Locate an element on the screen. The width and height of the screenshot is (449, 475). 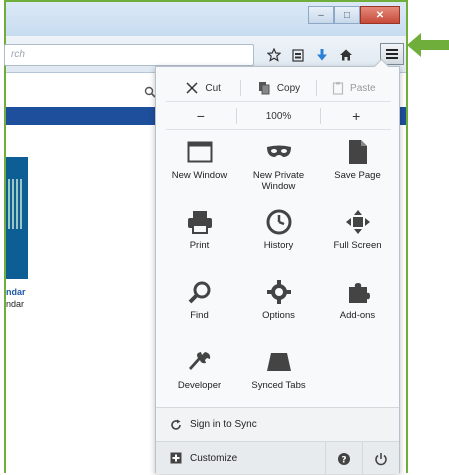
edit-controls: Cut Copy Paste is located at coordinates (278, 88).